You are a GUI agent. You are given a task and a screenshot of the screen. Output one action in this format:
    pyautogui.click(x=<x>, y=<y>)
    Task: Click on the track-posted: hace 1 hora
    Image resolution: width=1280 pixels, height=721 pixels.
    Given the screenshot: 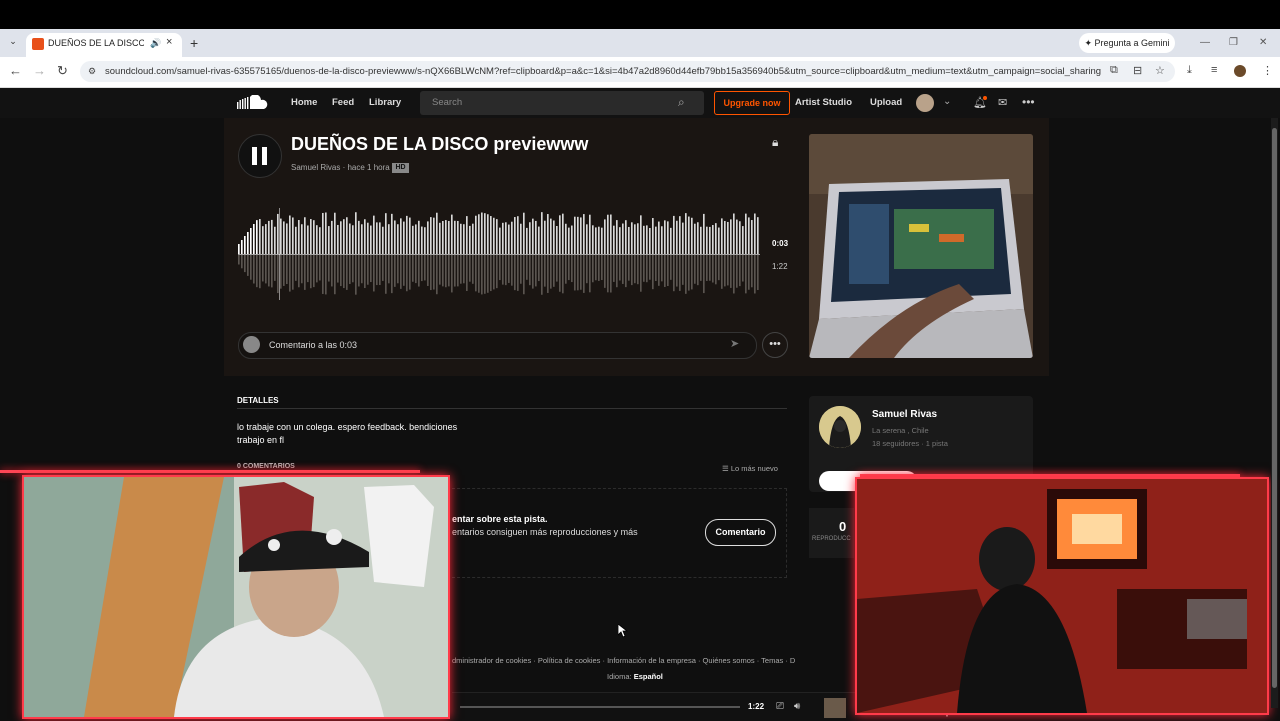 What is the action you would take?
    pyautogui.click(x=368, y=167)
    